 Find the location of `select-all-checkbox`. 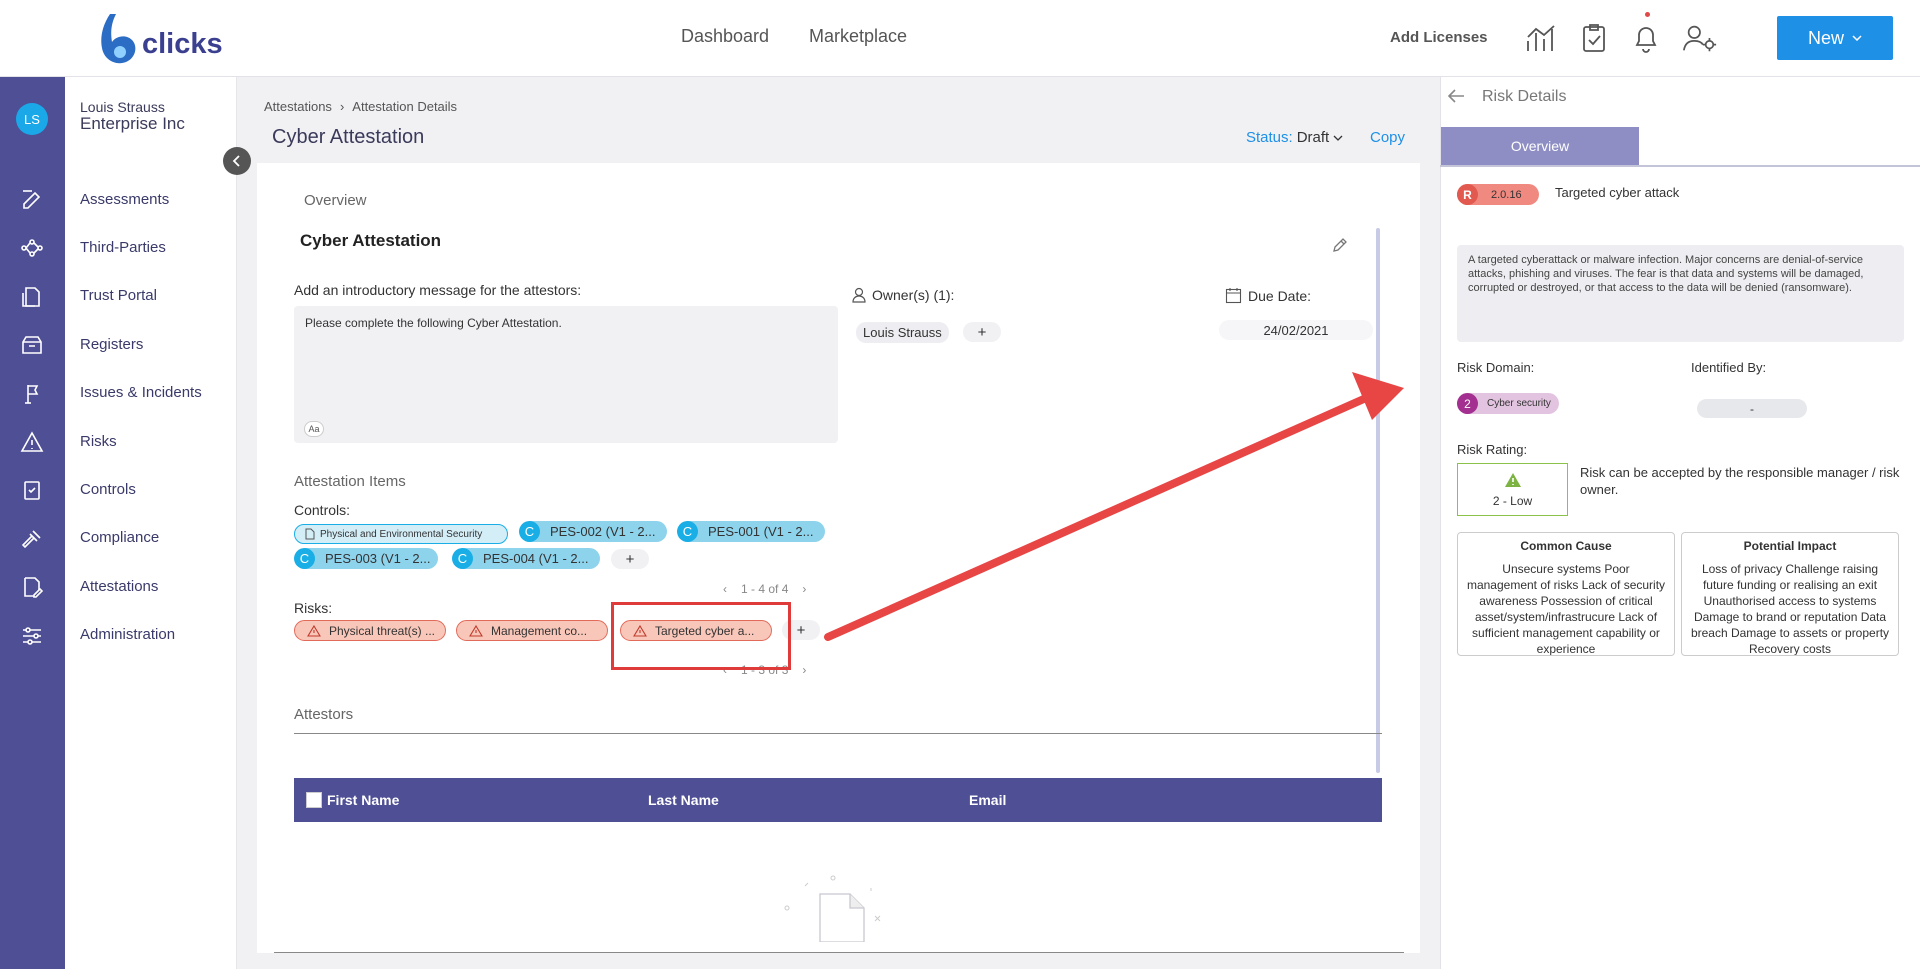

select-all-checkbox is located at coordinates (314, 800).